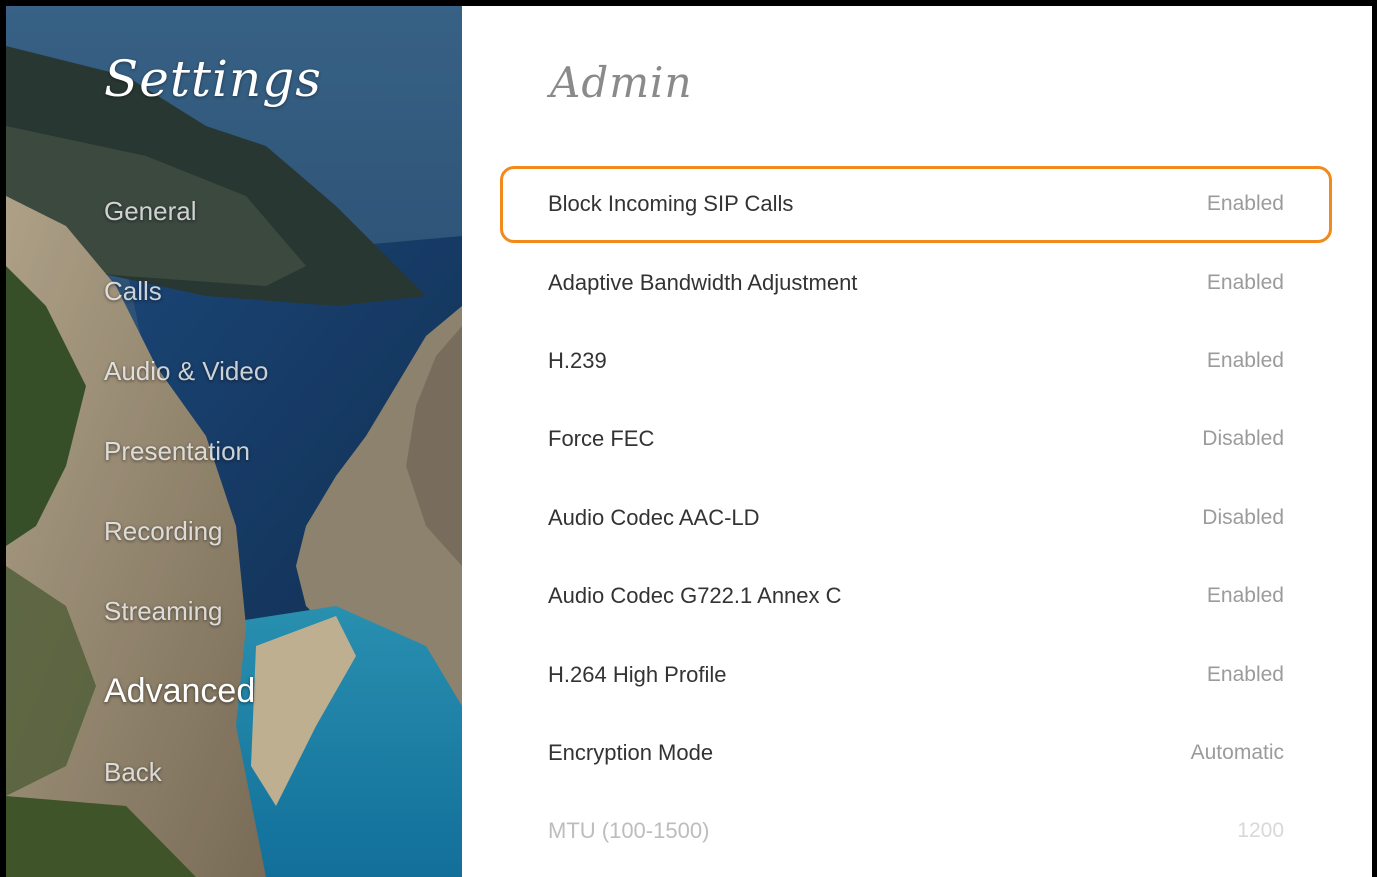 The image size is (1377, 877). I want to click on setting-row-block-incoming-sip-calls: Block Incoming SIP Calls Enabled, so click(916, 204).